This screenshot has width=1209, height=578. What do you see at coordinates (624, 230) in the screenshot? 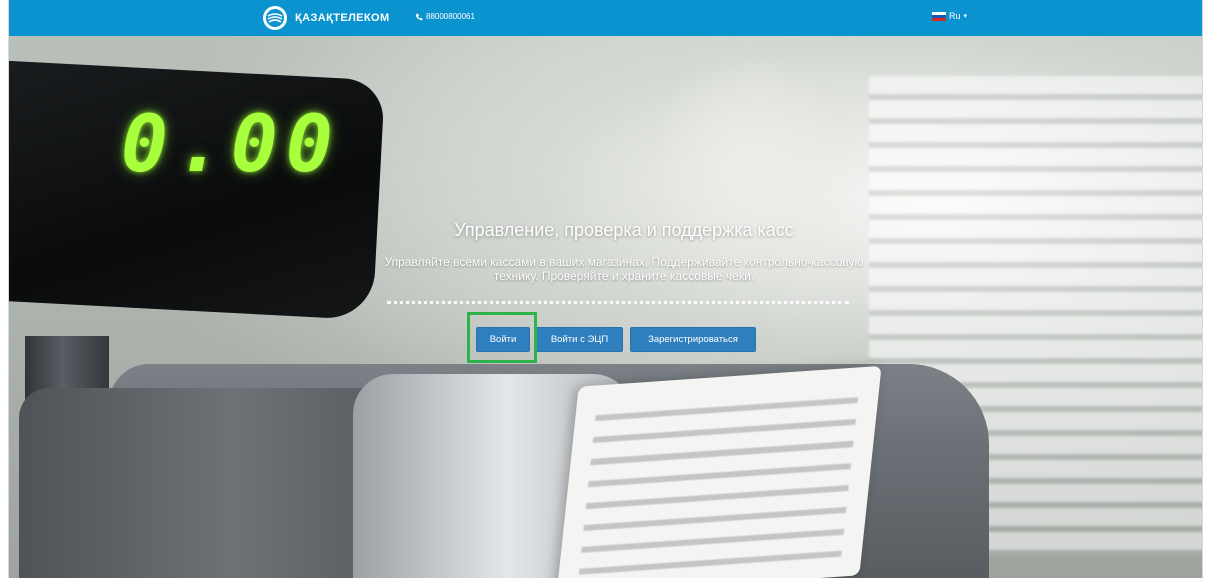
I see `hero-headline: Управление, проверка и поддержка касс` at bounding box center [624, 230].